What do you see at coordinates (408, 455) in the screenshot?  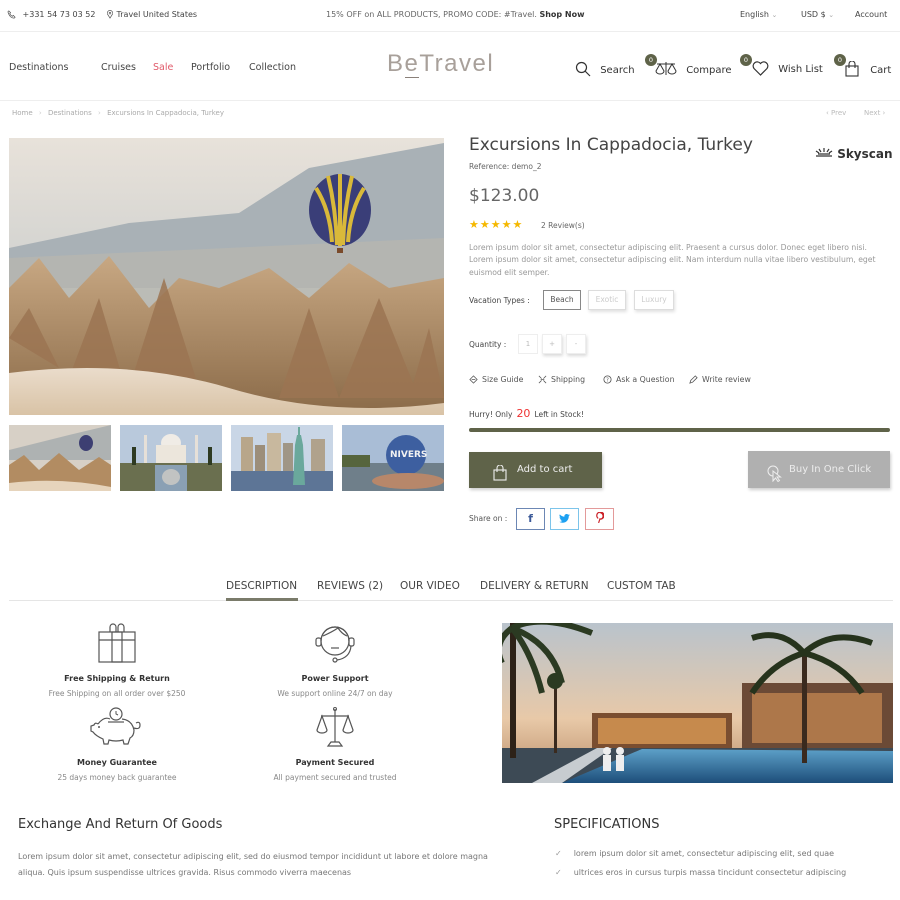 I see `svg-text: NIVERS` at bounding box center [408, 455].